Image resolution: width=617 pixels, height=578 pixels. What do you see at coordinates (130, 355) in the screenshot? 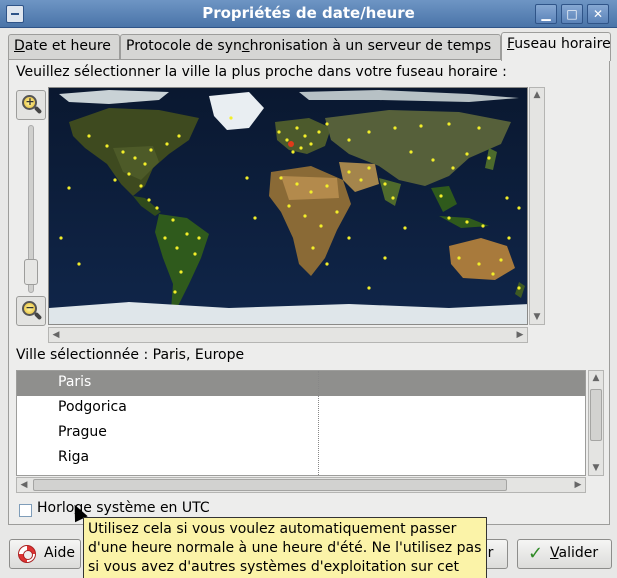
I see `selected-city-label: Ville sélectionnée : Paris, Europe` at bounding box center [130, 355].